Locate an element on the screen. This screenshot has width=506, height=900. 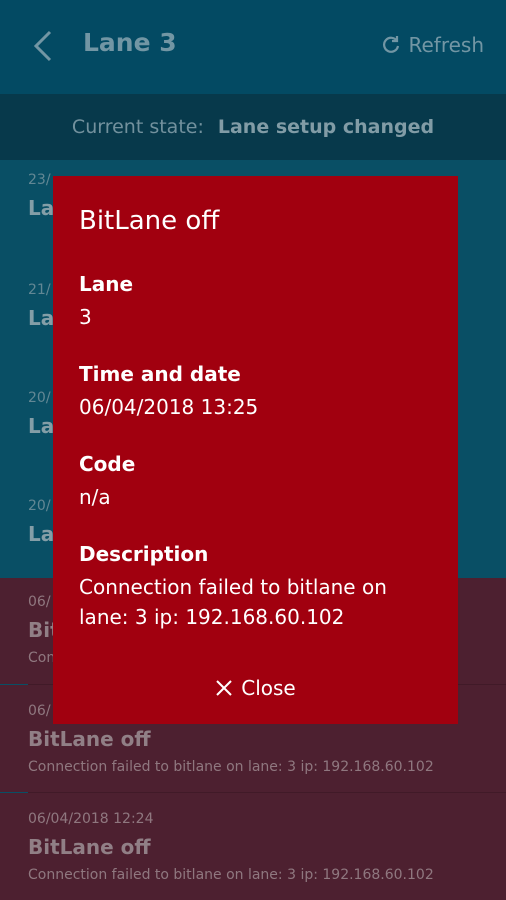
lane-label: Lane is located at coordinates (106, 284).